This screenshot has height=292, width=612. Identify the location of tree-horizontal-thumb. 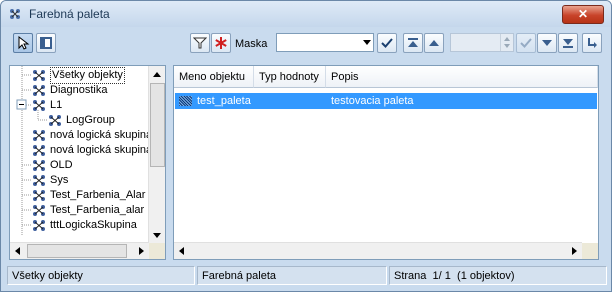
(77, 251).